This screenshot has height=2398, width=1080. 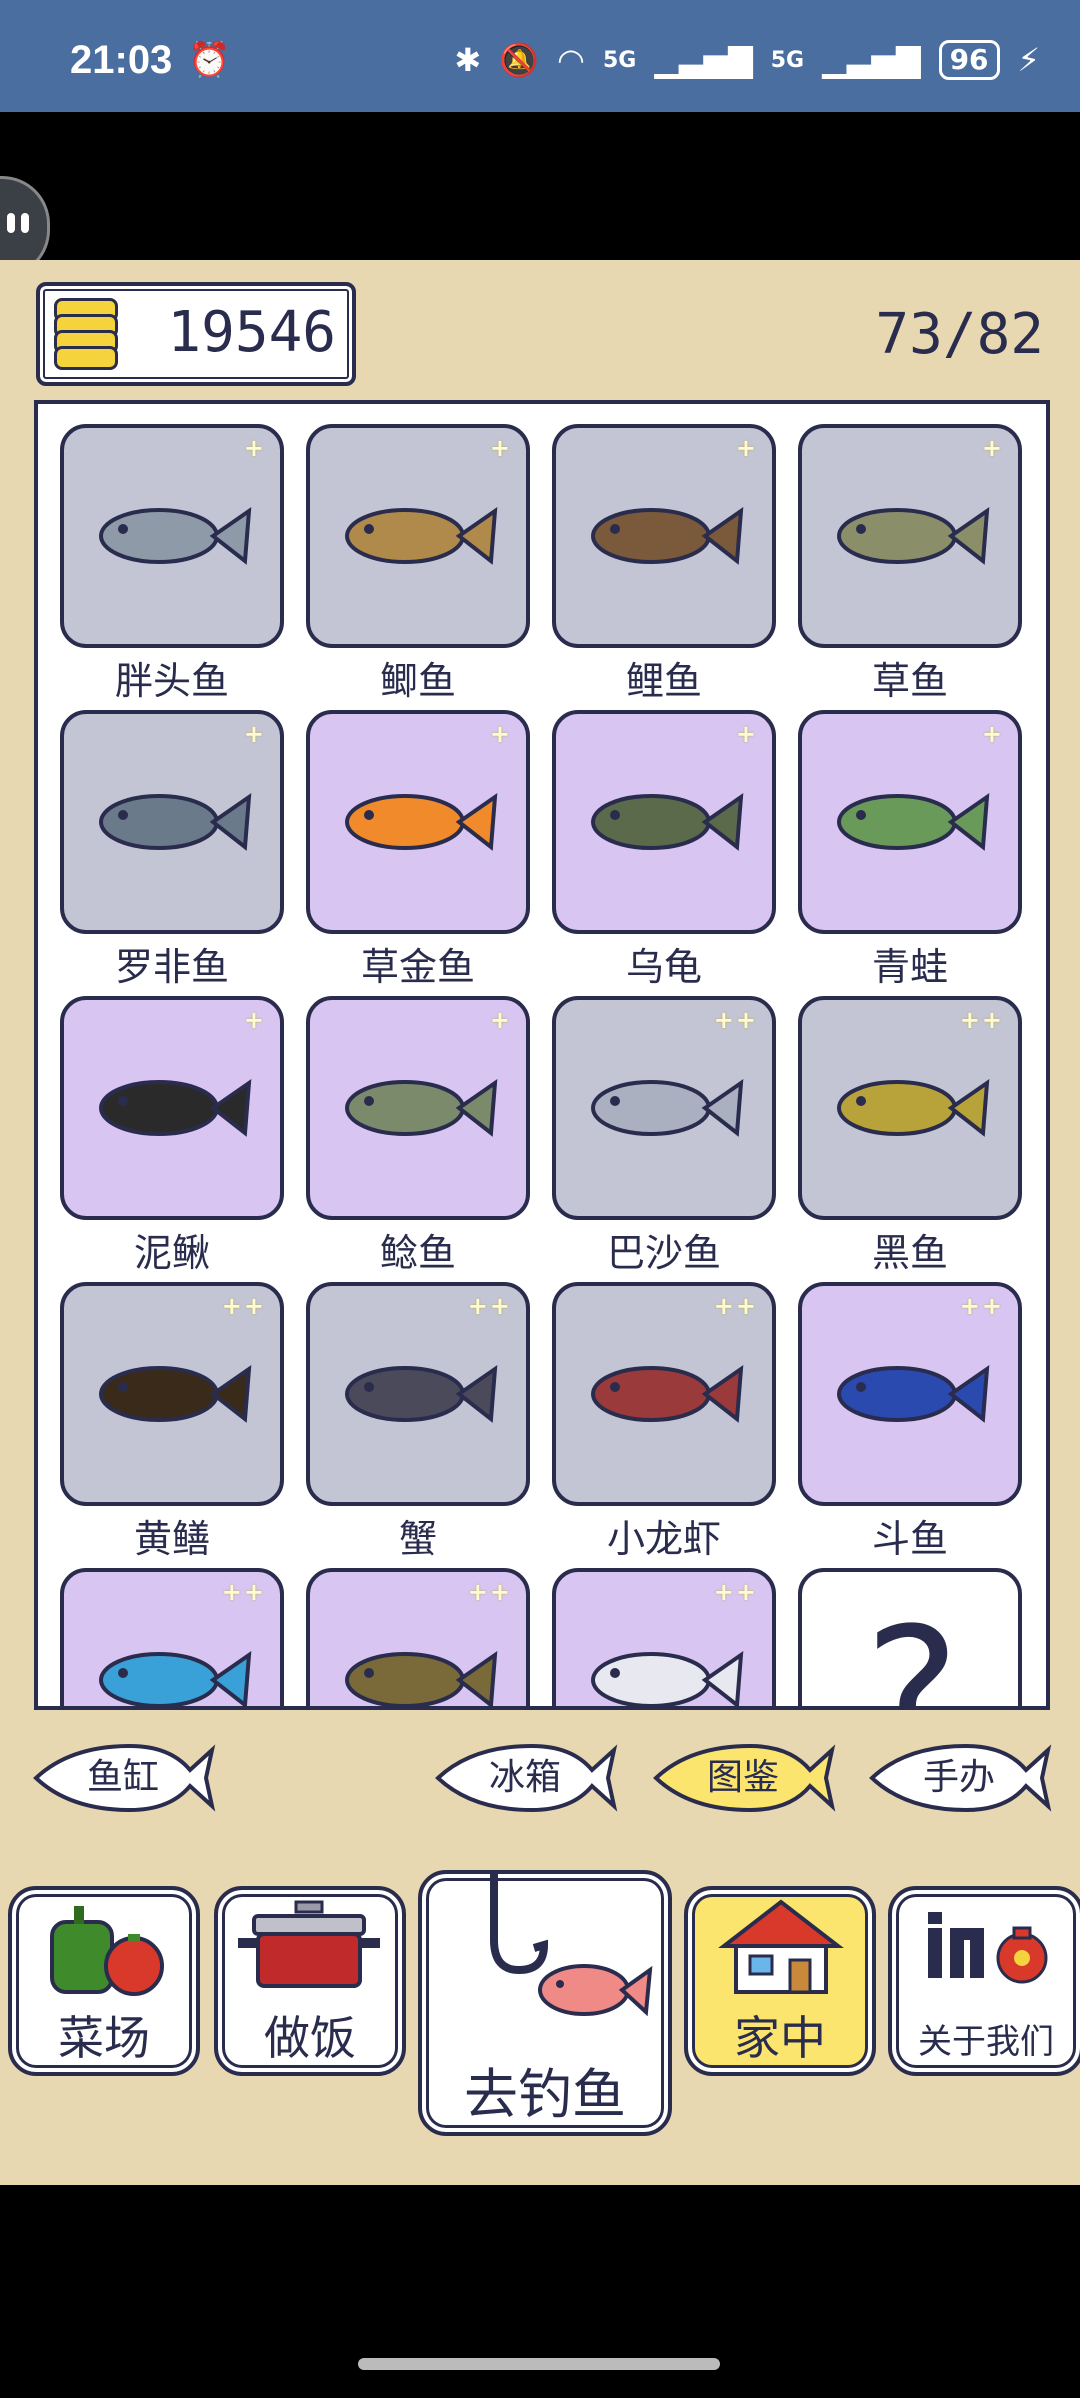 I want to click on nav-about-button: 关于我们, so click(x=984, y=1981).